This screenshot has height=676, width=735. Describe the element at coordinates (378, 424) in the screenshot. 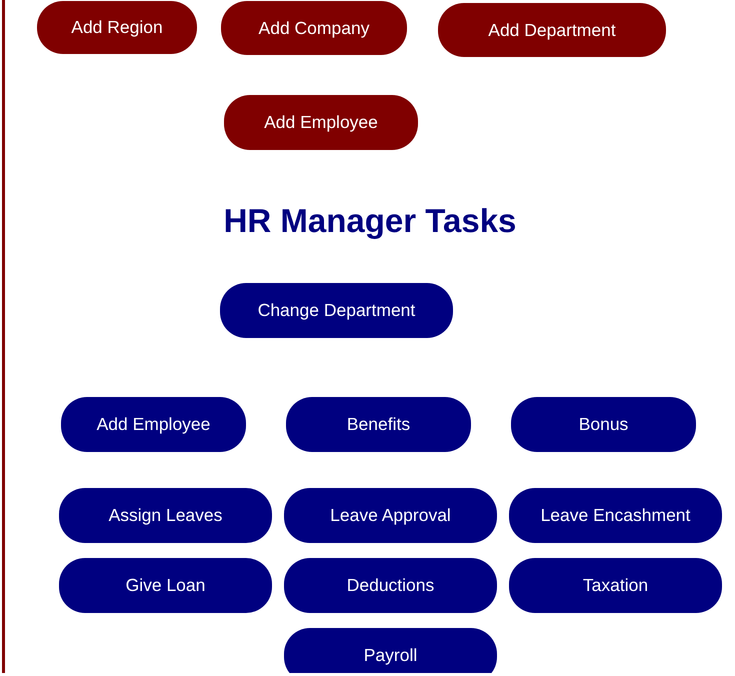

I see `task-button: Benefits` at that location.